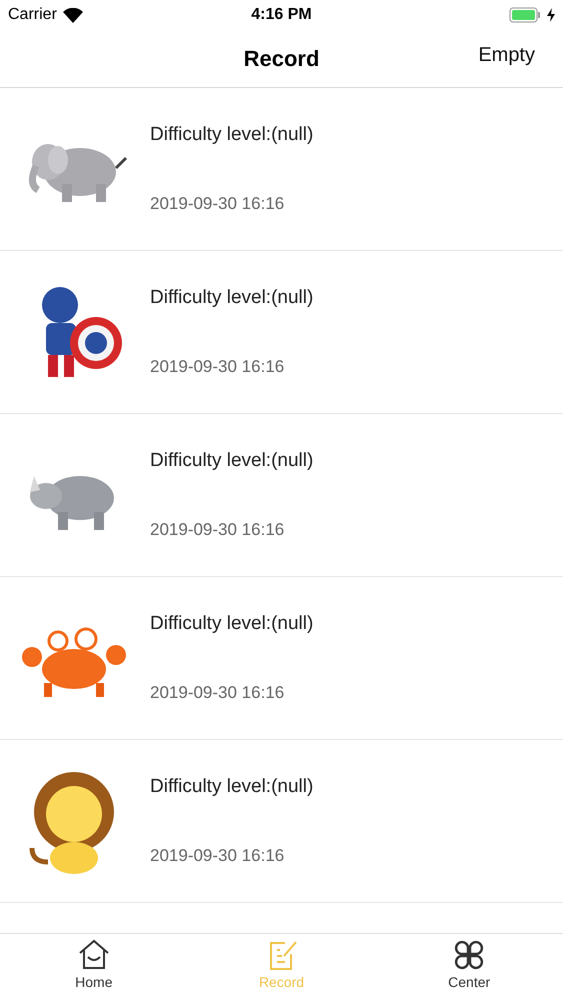 The height and width of the screenshot is (1000, 563). What do you see at coordinates (551, 15) in the screenshot?
I see `charging-icon` at bounding box center [551, 15].